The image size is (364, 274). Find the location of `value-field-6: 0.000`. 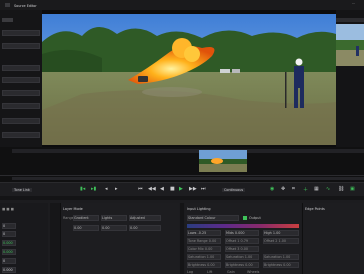

value-field-6: 0.000 is located at coordinates (9, 270).